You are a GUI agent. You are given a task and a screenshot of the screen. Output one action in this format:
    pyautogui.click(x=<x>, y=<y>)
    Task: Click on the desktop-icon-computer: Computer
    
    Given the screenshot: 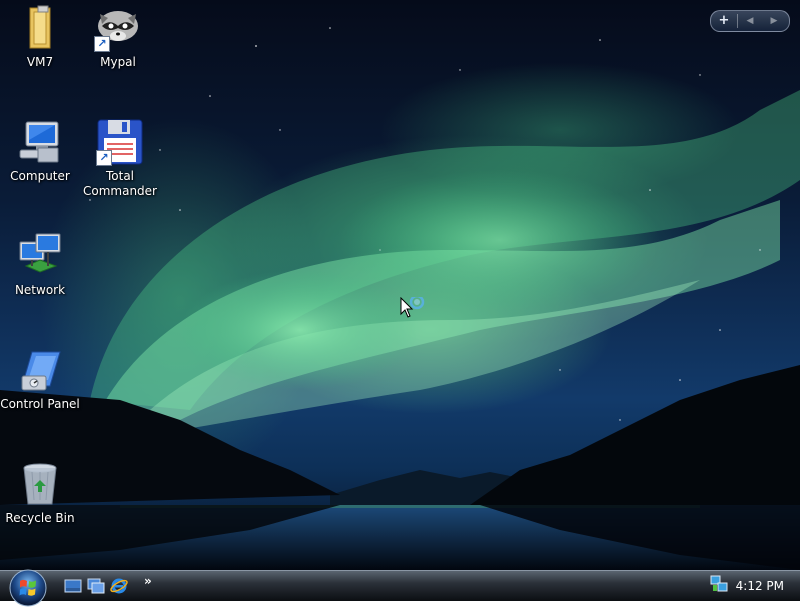 What is the action you would take?
    pyautogui.click(x=40, y=151)
    